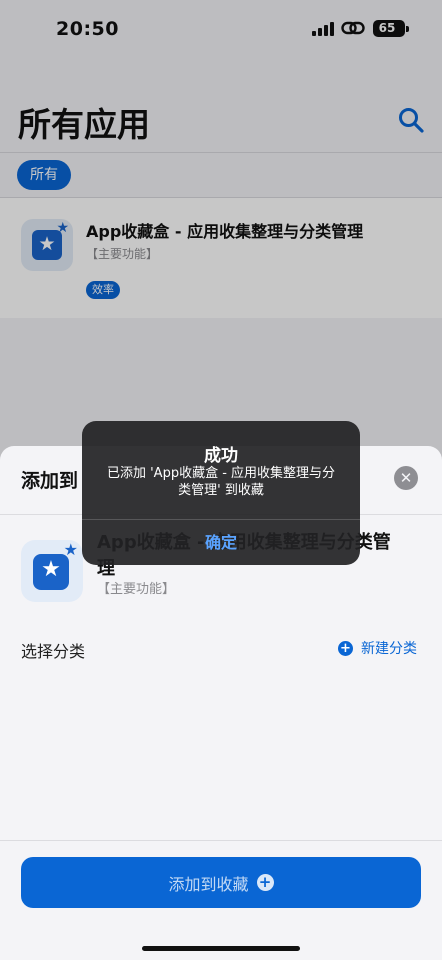  What do you see at coordinates (221, 948) in the screenshot?
I see `home-indicator` at bounding box center [221, 948].